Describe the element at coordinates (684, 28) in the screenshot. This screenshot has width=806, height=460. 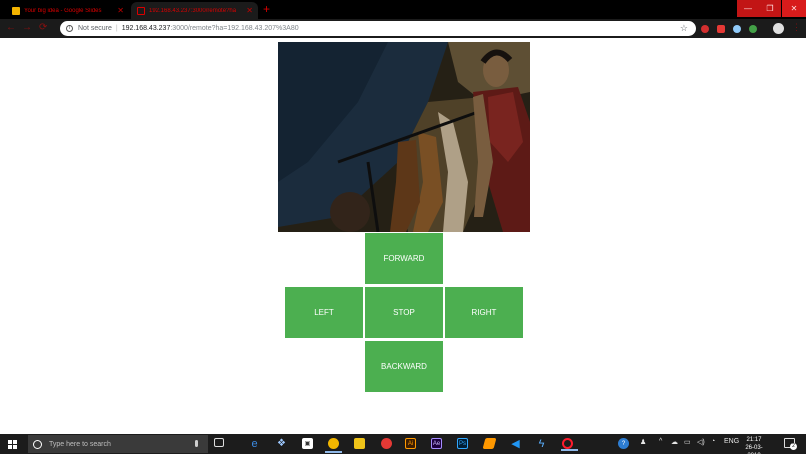
I see `bookmark-star-icon: ☆` at that location.